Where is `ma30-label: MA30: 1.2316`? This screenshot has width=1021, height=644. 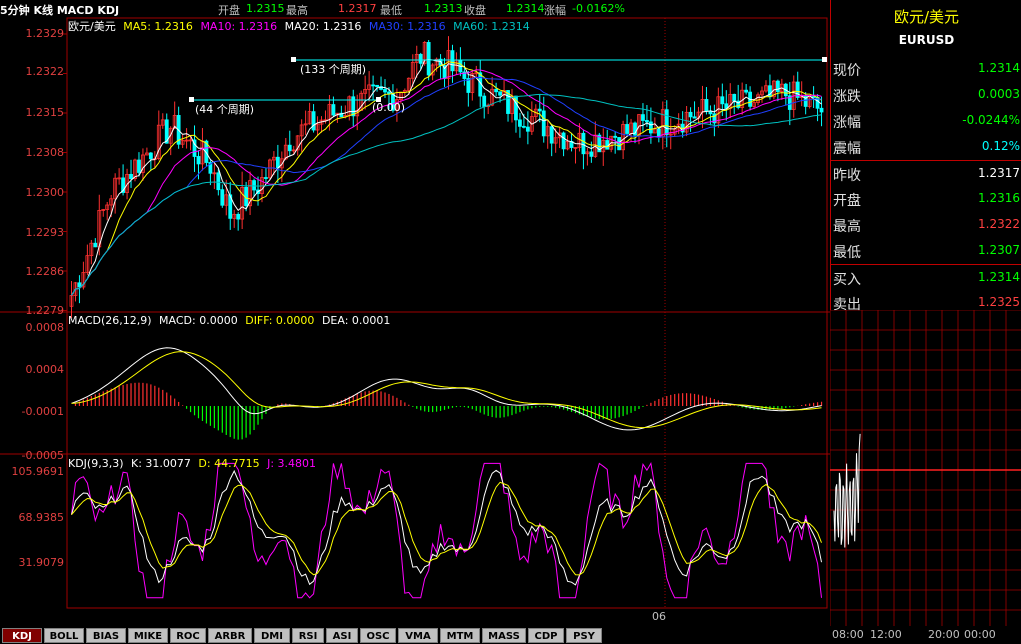
ma30-label: MA30: 1.2316 is located at coordinates (407, 26).